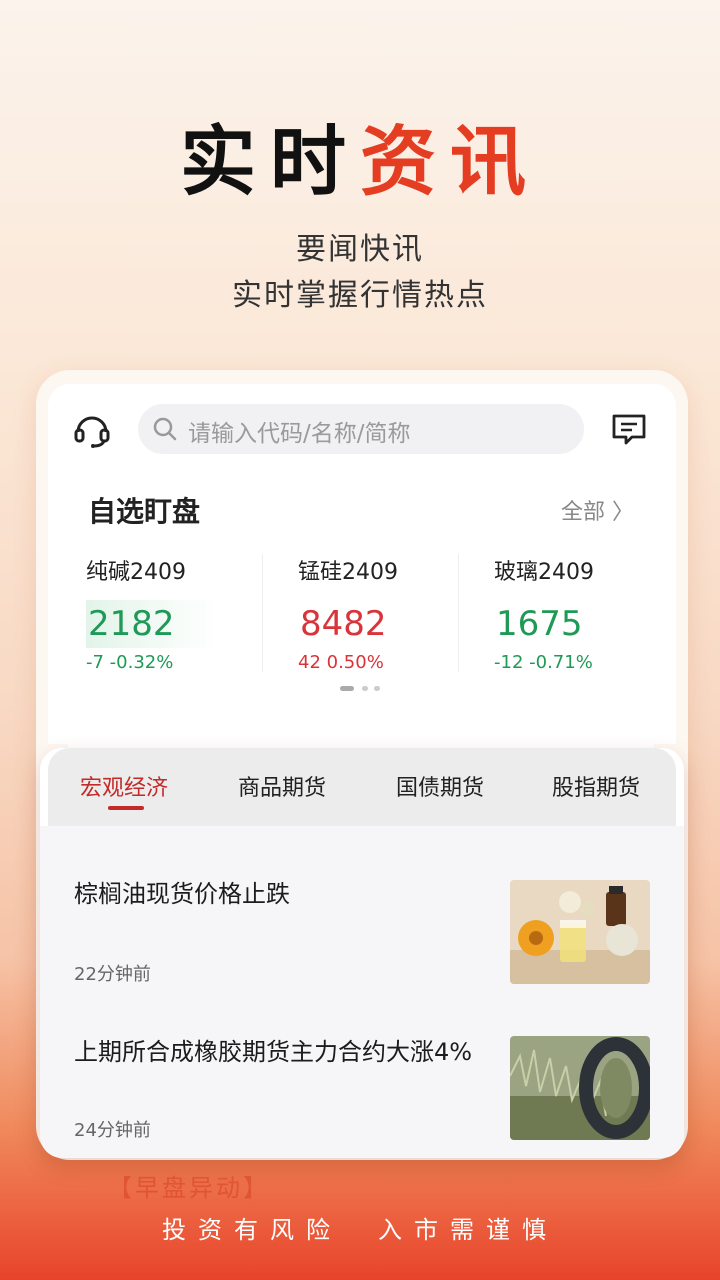 This screenshot has height=1280, width=720. What do you see at coordinates (126, 808) in the screenshot?
I see `tab-active-underline` at bounding box center [126, 808].